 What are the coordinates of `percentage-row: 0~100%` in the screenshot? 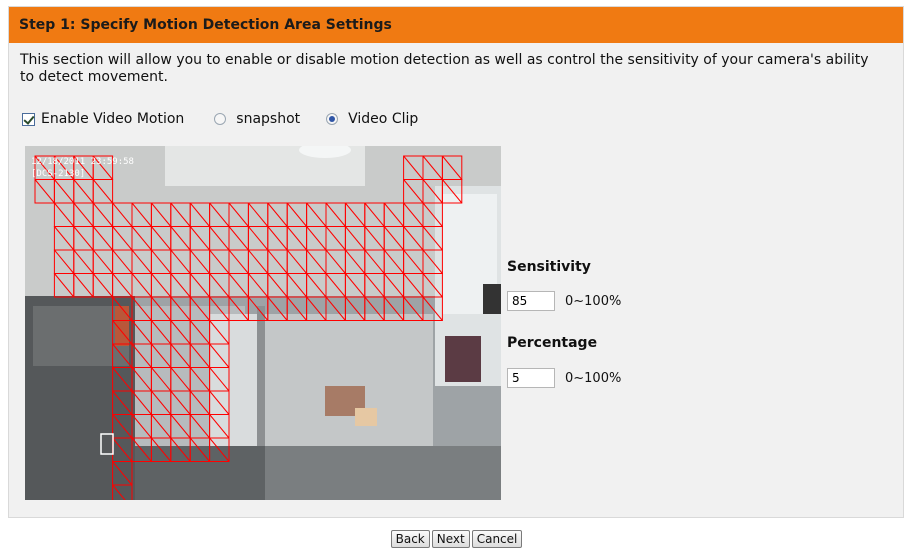 It's located at (564, 378).